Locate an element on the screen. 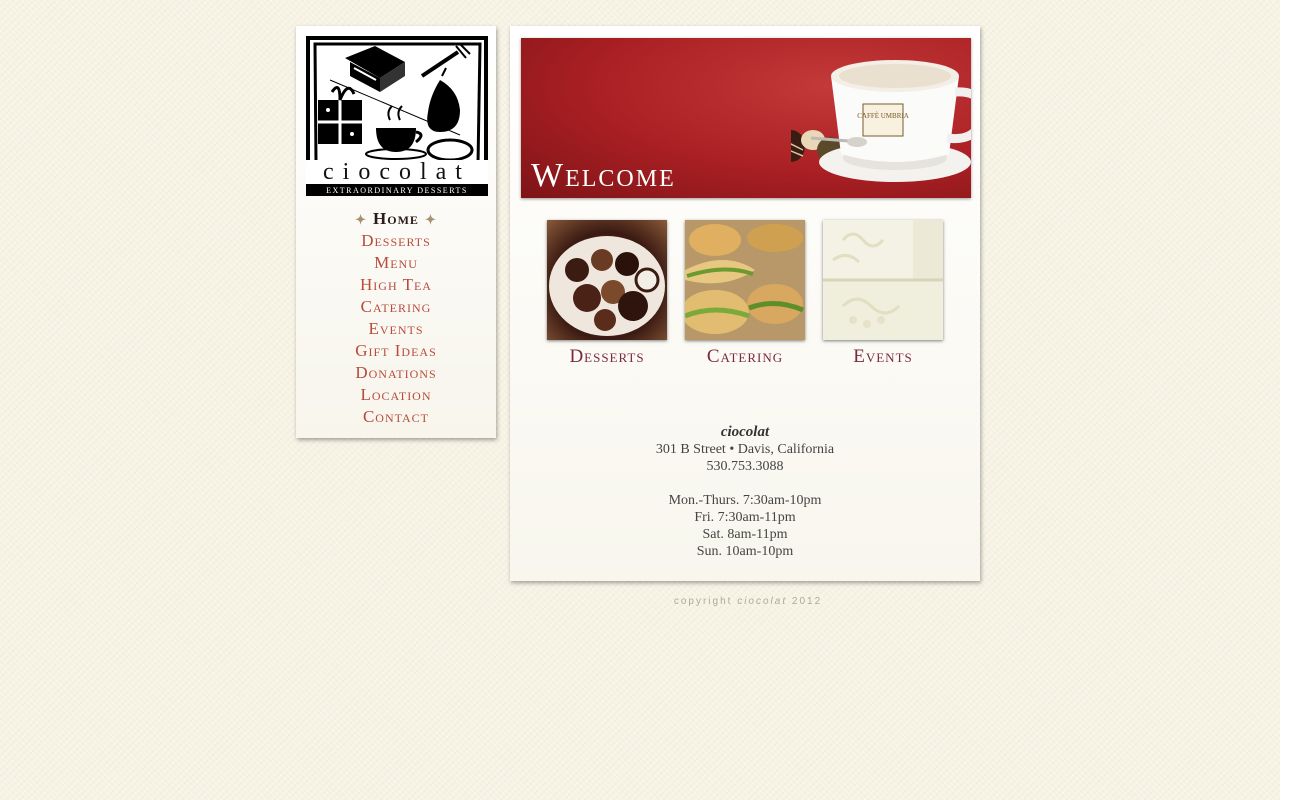  tile-desserts: Desserts is located at coordinates (607, 300).